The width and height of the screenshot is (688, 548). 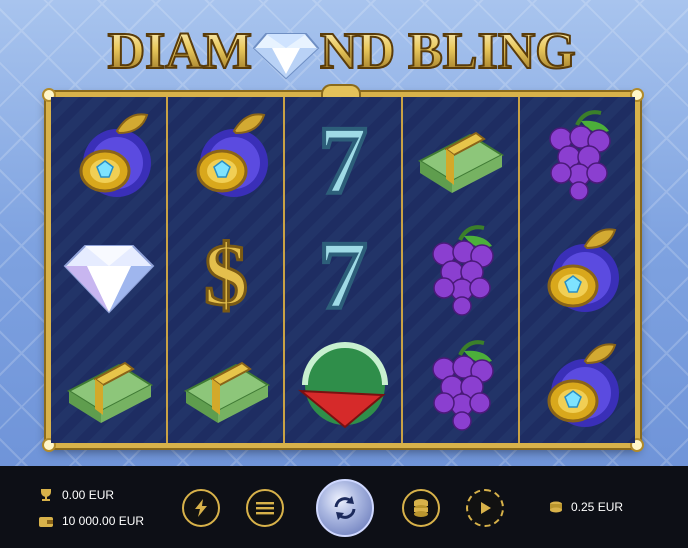 I want to click on autoplay-button, so click(x=485, y=508).